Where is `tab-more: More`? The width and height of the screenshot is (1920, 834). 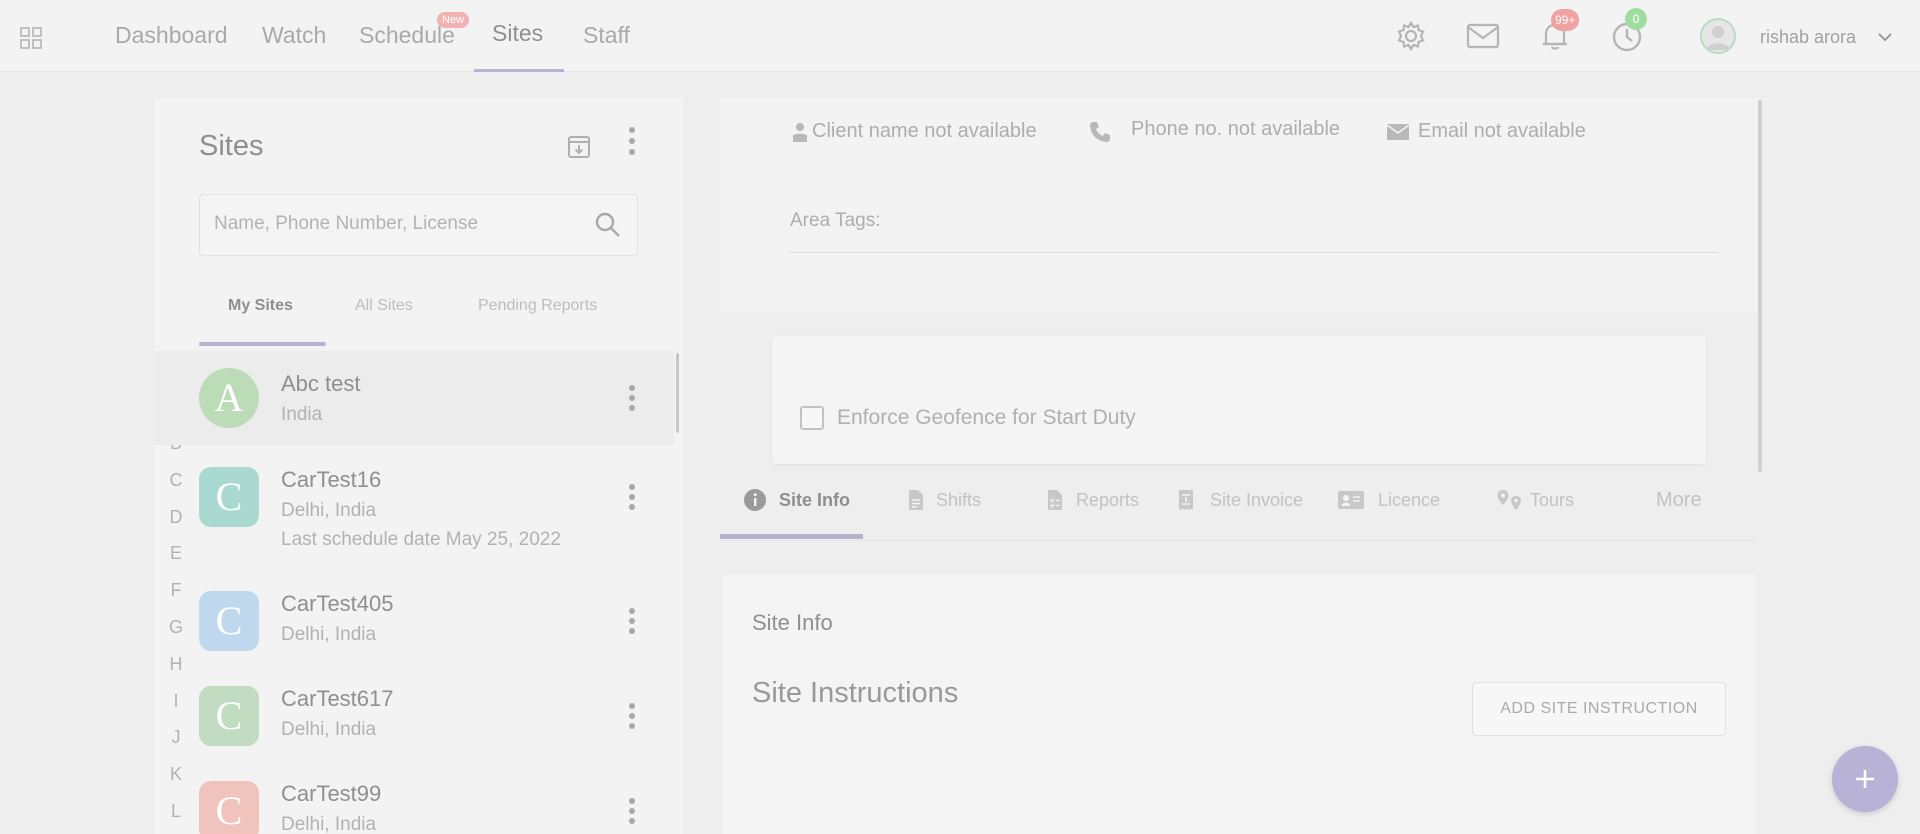 tab-more: More is located at coordinates (1679, 500).